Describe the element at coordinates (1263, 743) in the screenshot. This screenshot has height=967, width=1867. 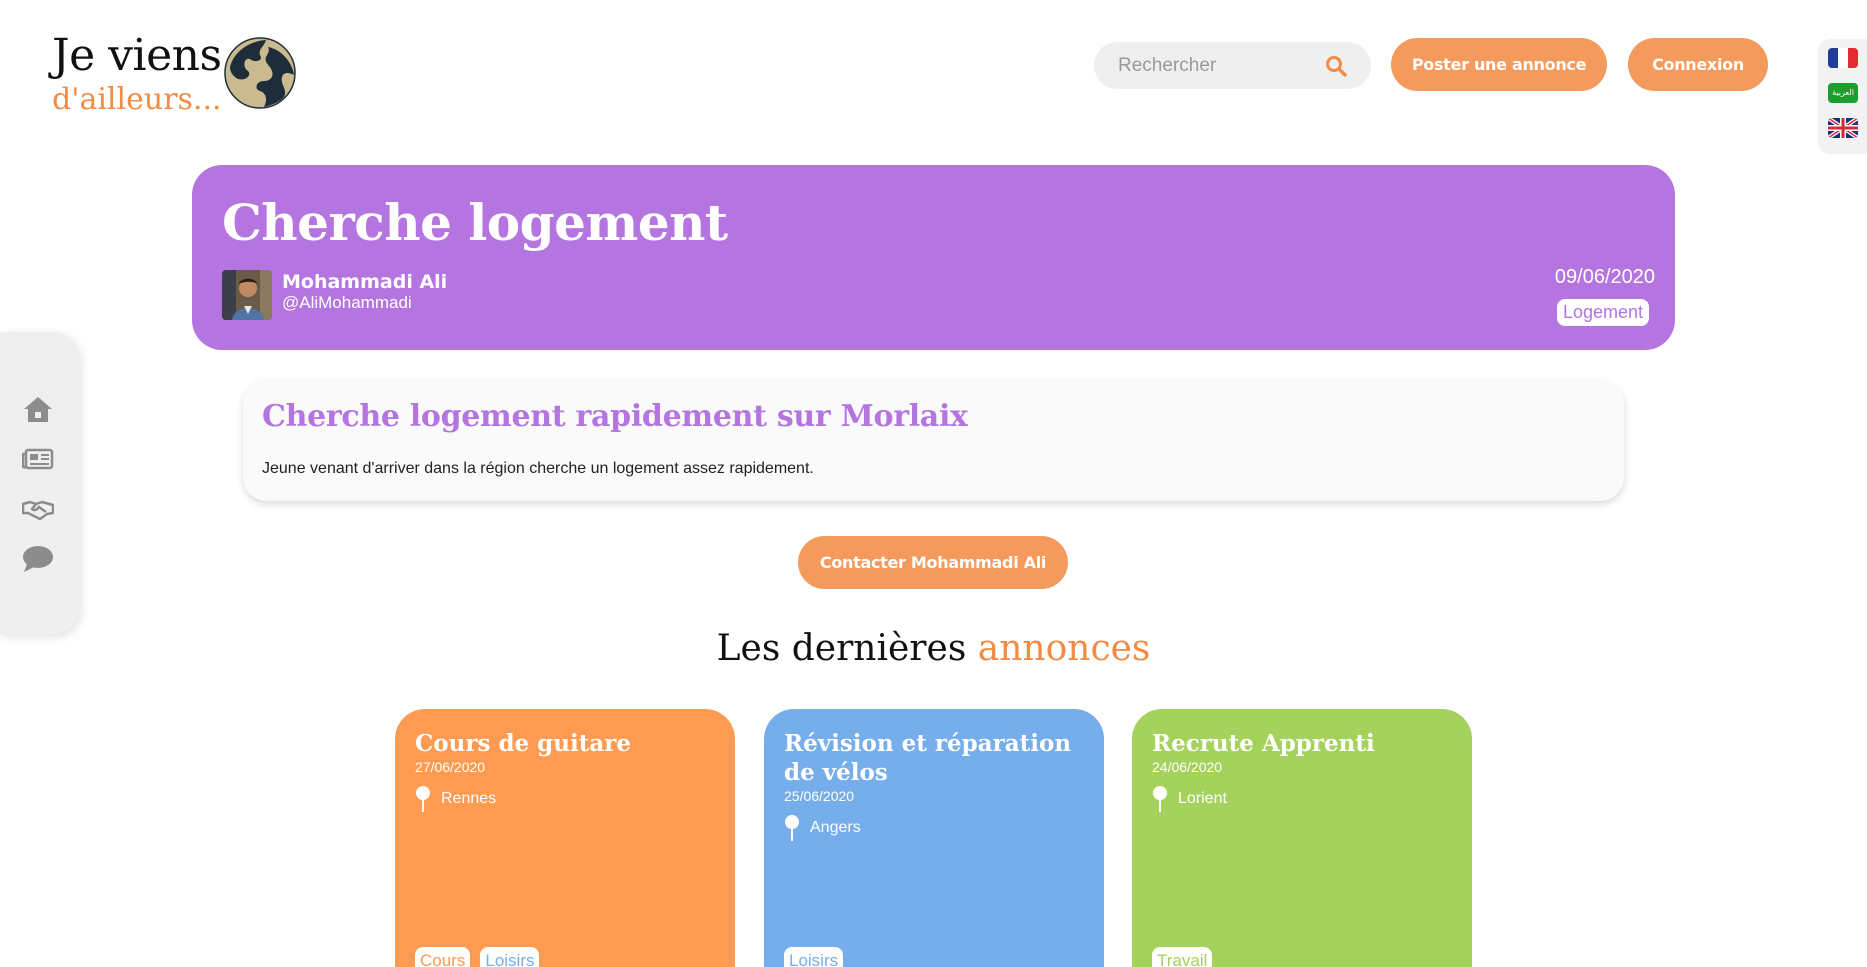
I see `ad-card-title: Recrute Apprenti` at that location.